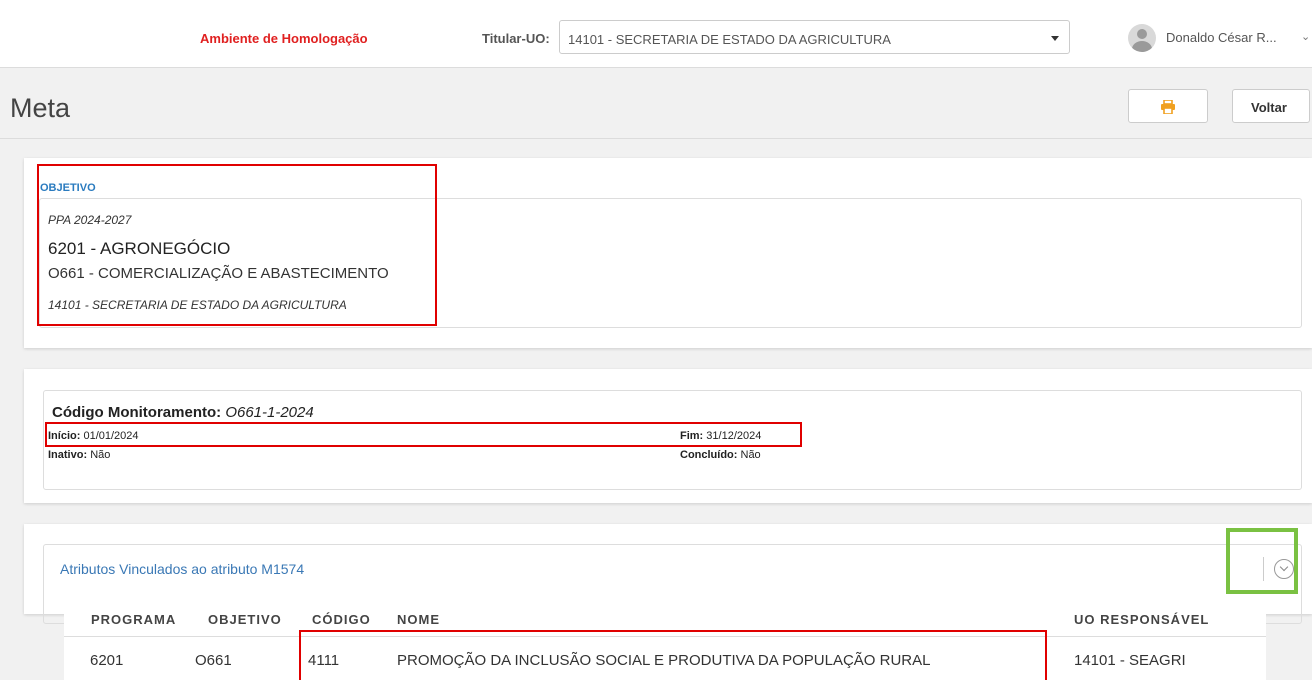 This screenshot has width=1312, height=680. Describe the element at coordinates (1055, 38) in the screenshot. I see `caret-down-icon` at that location.